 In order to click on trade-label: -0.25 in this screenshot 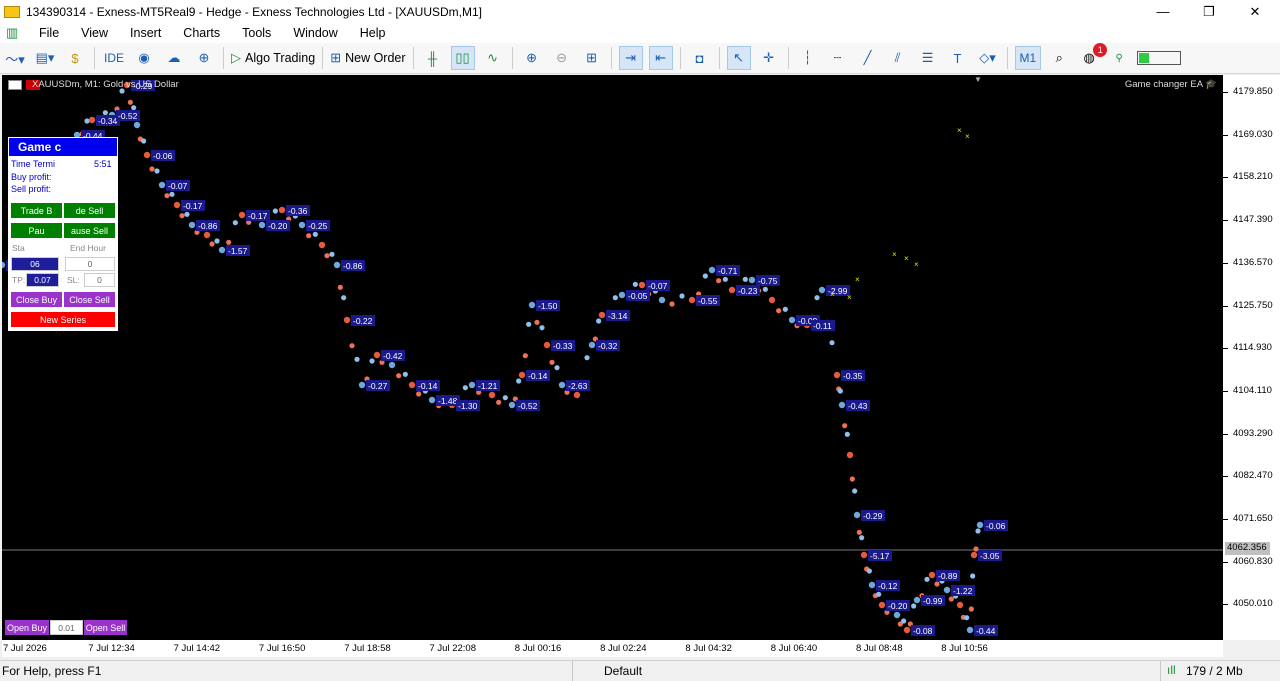, I will do `click(318, 225)`.